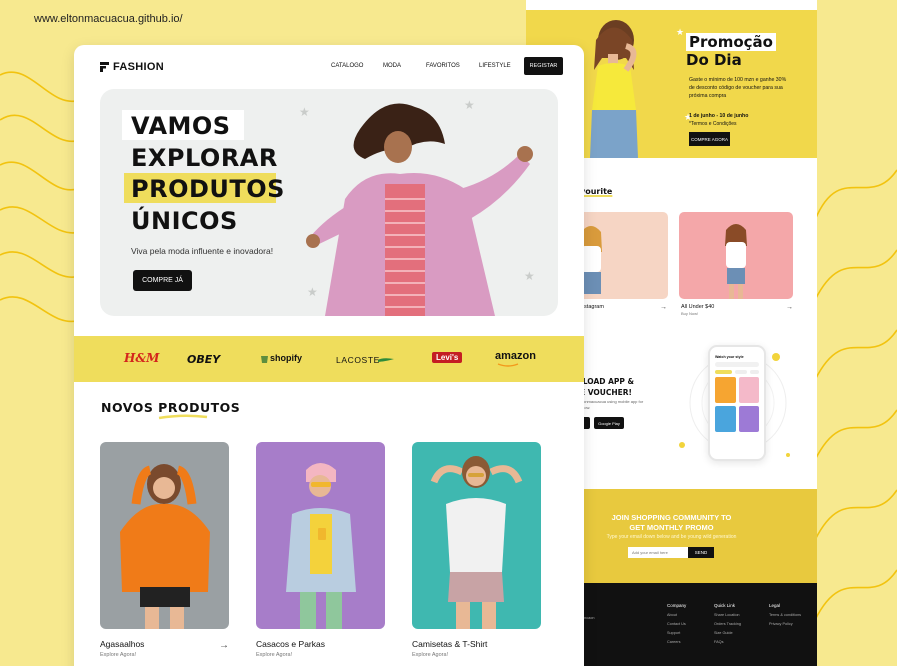 Image resolution: width=897 pixels, height=666 pixels. Describe the element at coordinates (392, 66) in the screenshot. I see `nav-moda: MODA` at that location.